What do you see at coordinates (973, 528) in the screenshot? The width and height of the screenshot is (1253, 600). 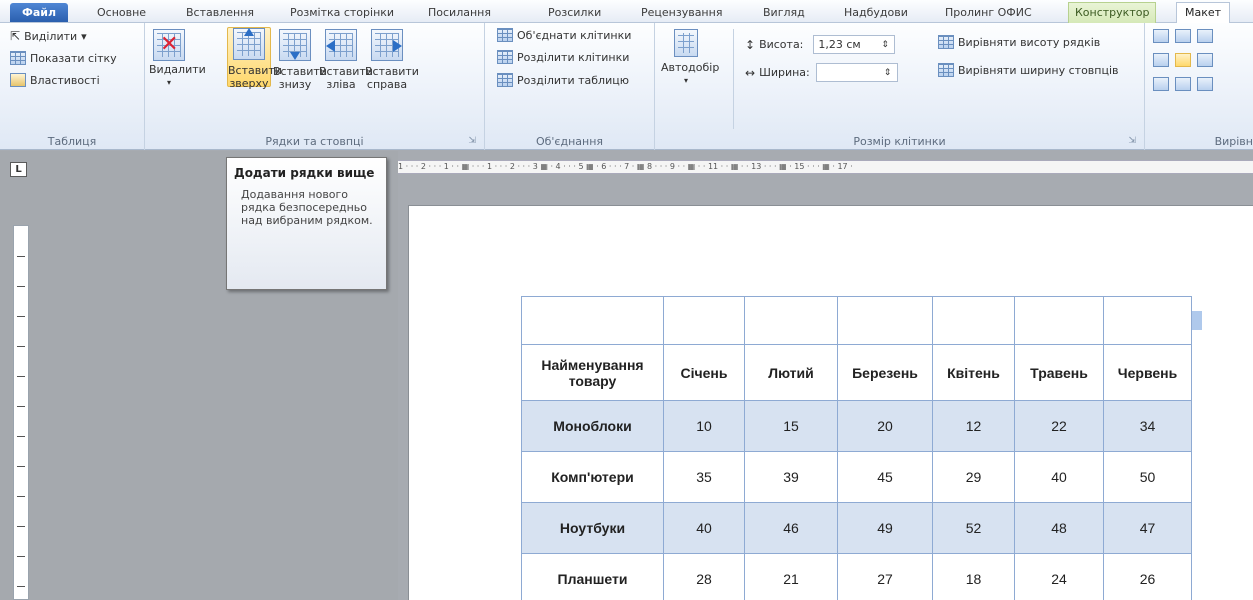 I see `table-cell: 52` at bounding box center [973, 528].